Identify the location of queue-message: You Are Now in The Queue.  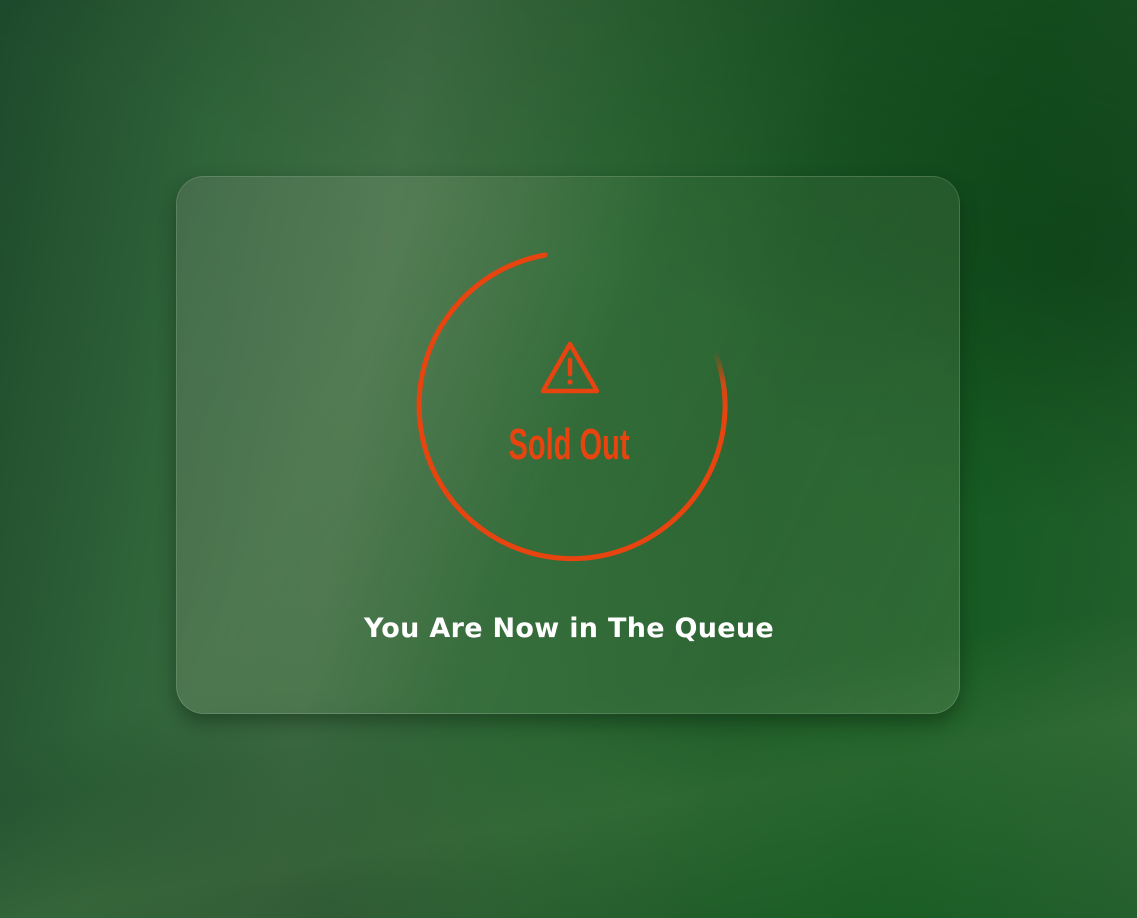
(569, 628).